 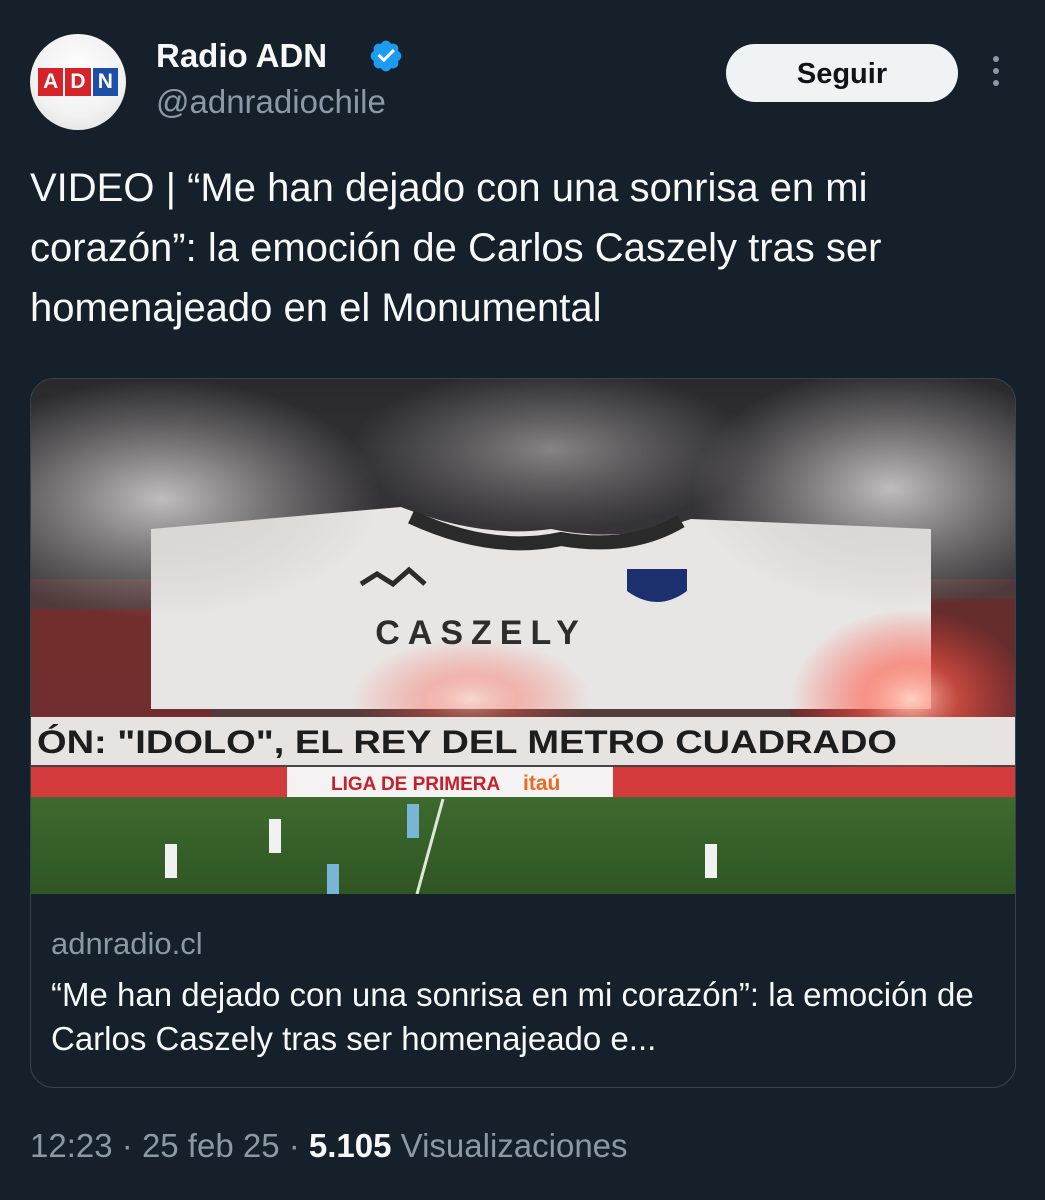 What do you see at coordinates (842, 73) in the screenshot?
I see `follow-button: Seguir` at bounding box center [842, 73].